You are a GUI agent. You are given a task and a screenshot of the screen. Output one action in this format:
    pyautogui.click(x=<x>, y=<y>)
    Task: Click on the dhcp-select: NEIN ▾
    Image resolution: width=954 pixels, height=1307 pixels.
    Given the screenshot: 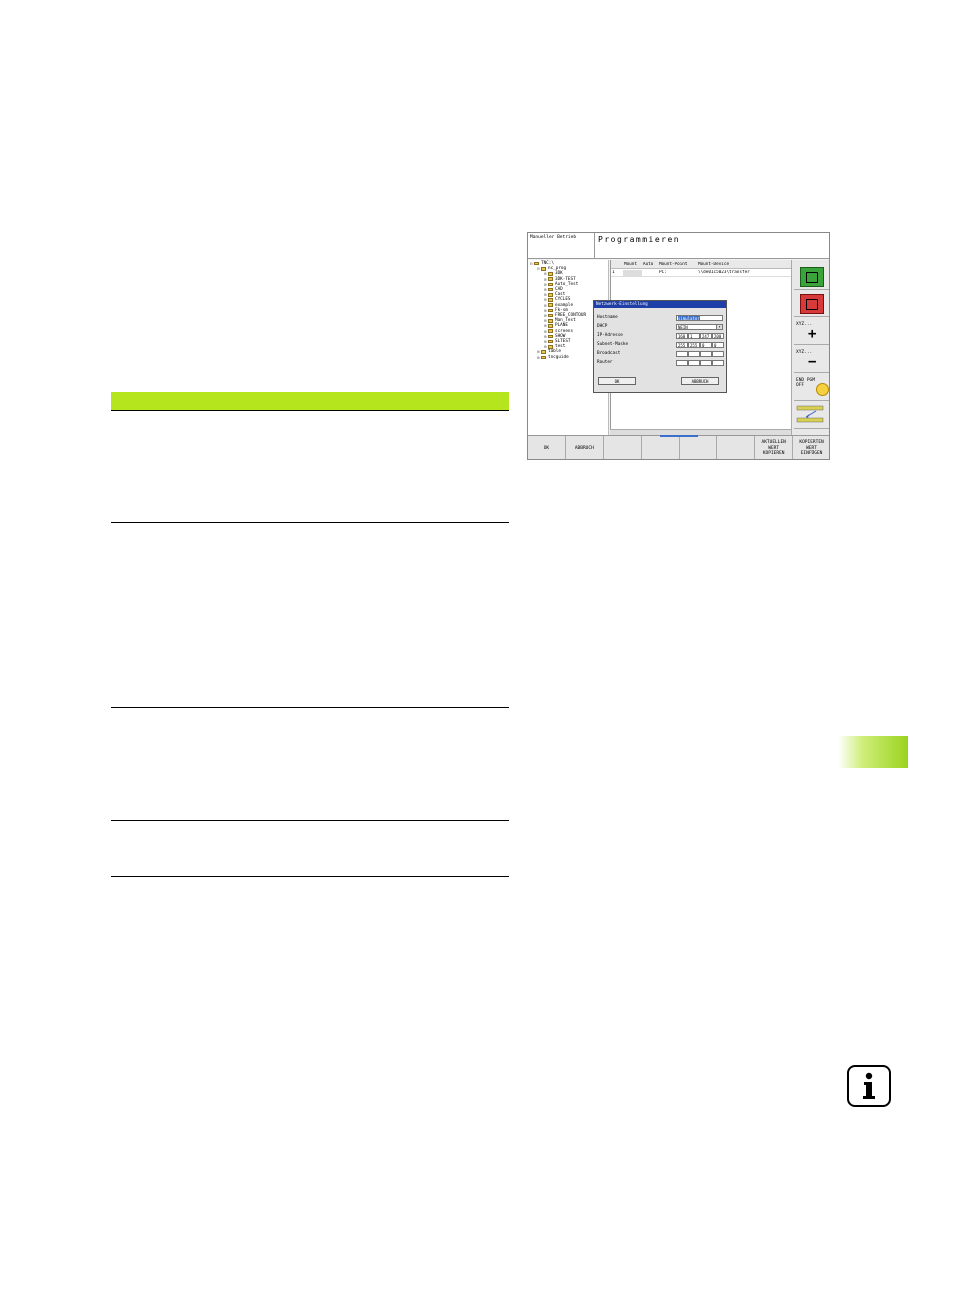 What is the action you would take?
    pyautogui.click(x=699, y=327)
    